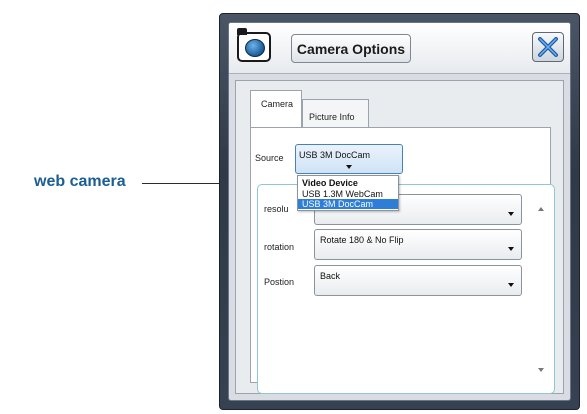 The width and height of the screenshot is (587, 414). I want to click on camera-lens, so click(255, 48).